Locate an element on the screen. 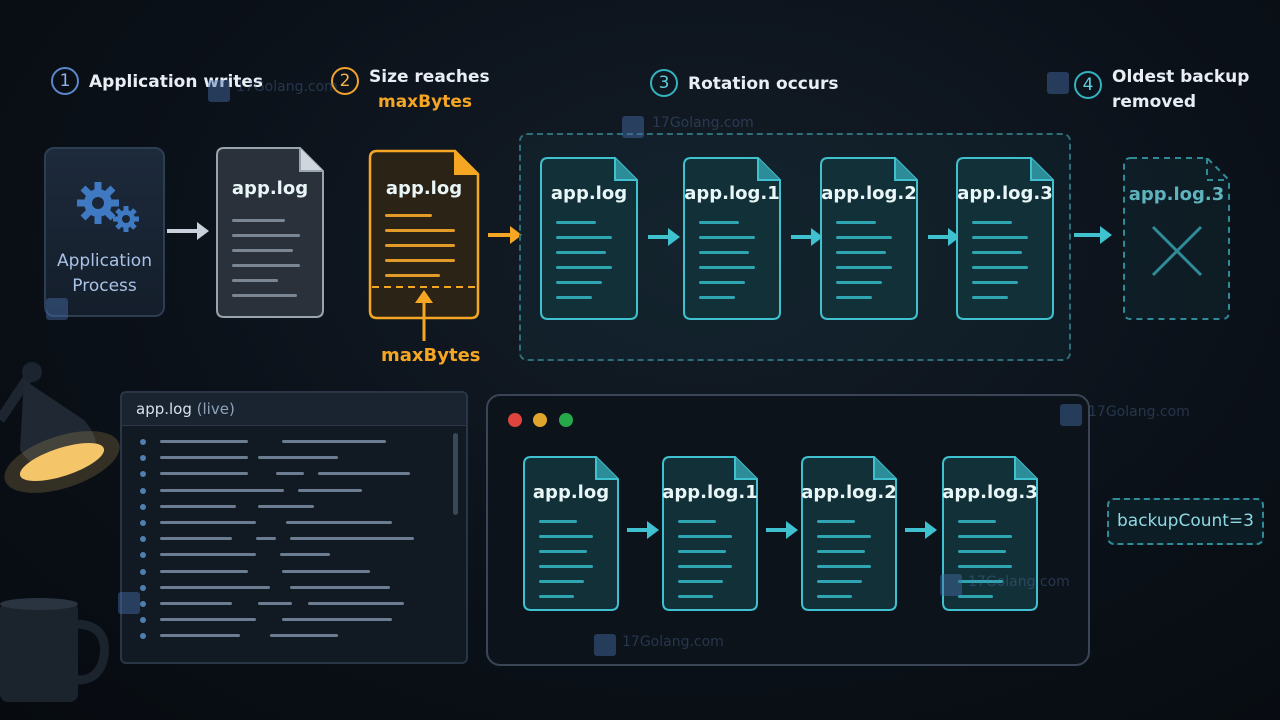 The width and height of the screenshot is (1280, 720). gears-icon is located at coordinates (108, 207).